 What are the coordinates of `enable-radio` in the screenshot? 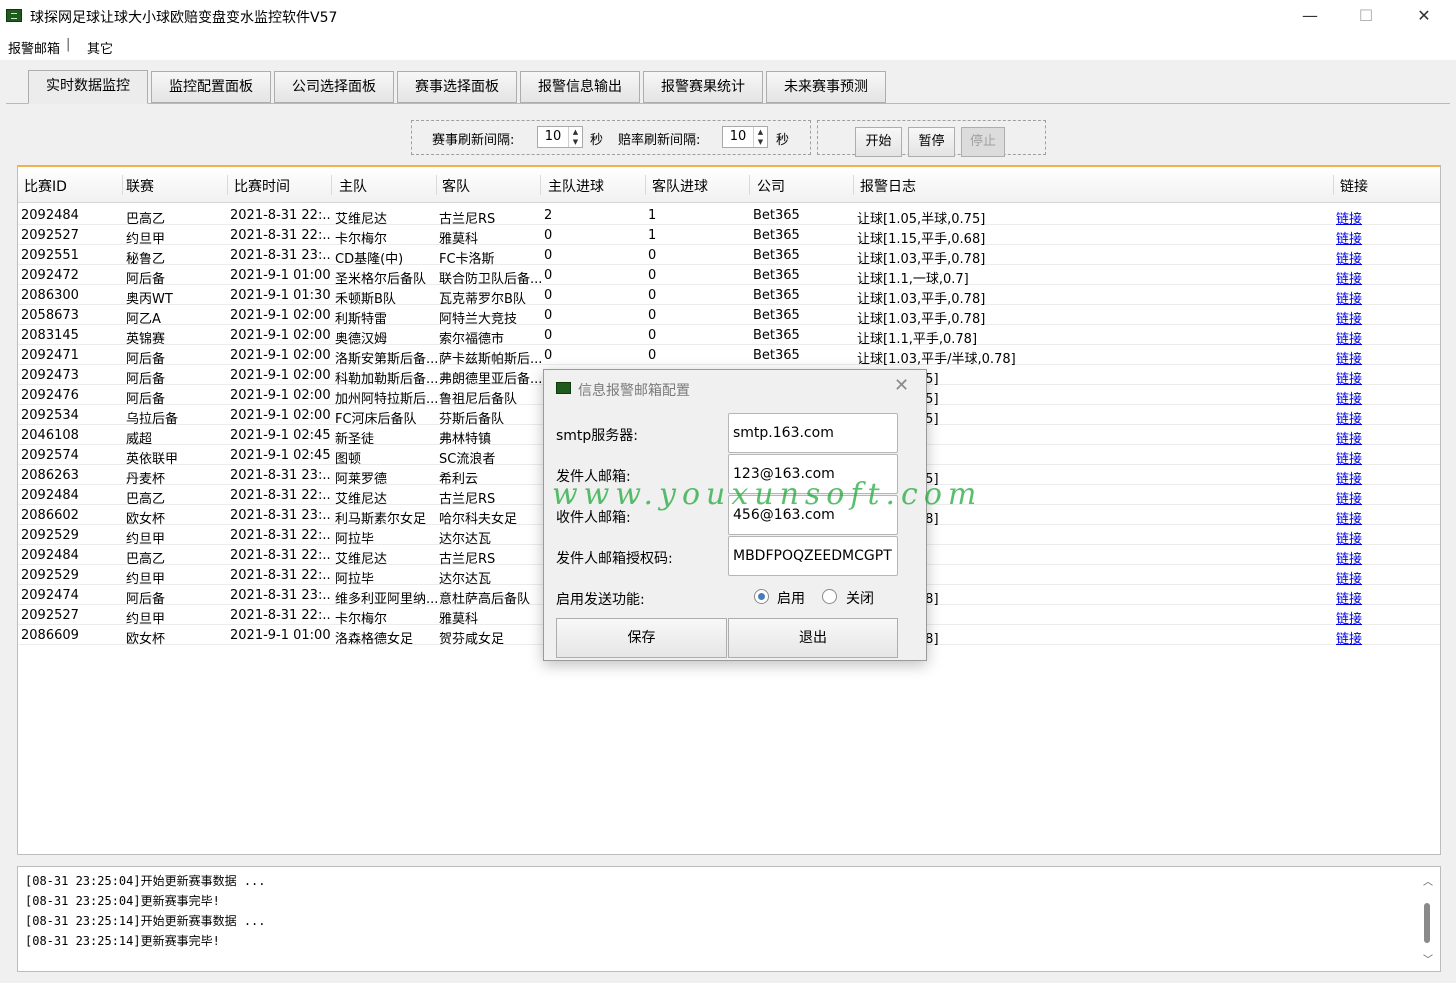 It's located at (761, 596).